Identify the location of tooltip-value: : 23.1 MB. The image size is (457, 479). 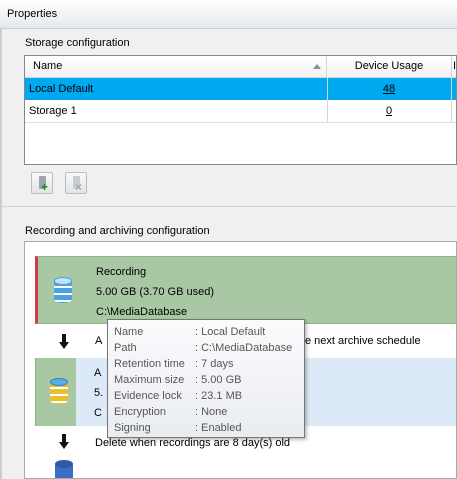
(219, 396).